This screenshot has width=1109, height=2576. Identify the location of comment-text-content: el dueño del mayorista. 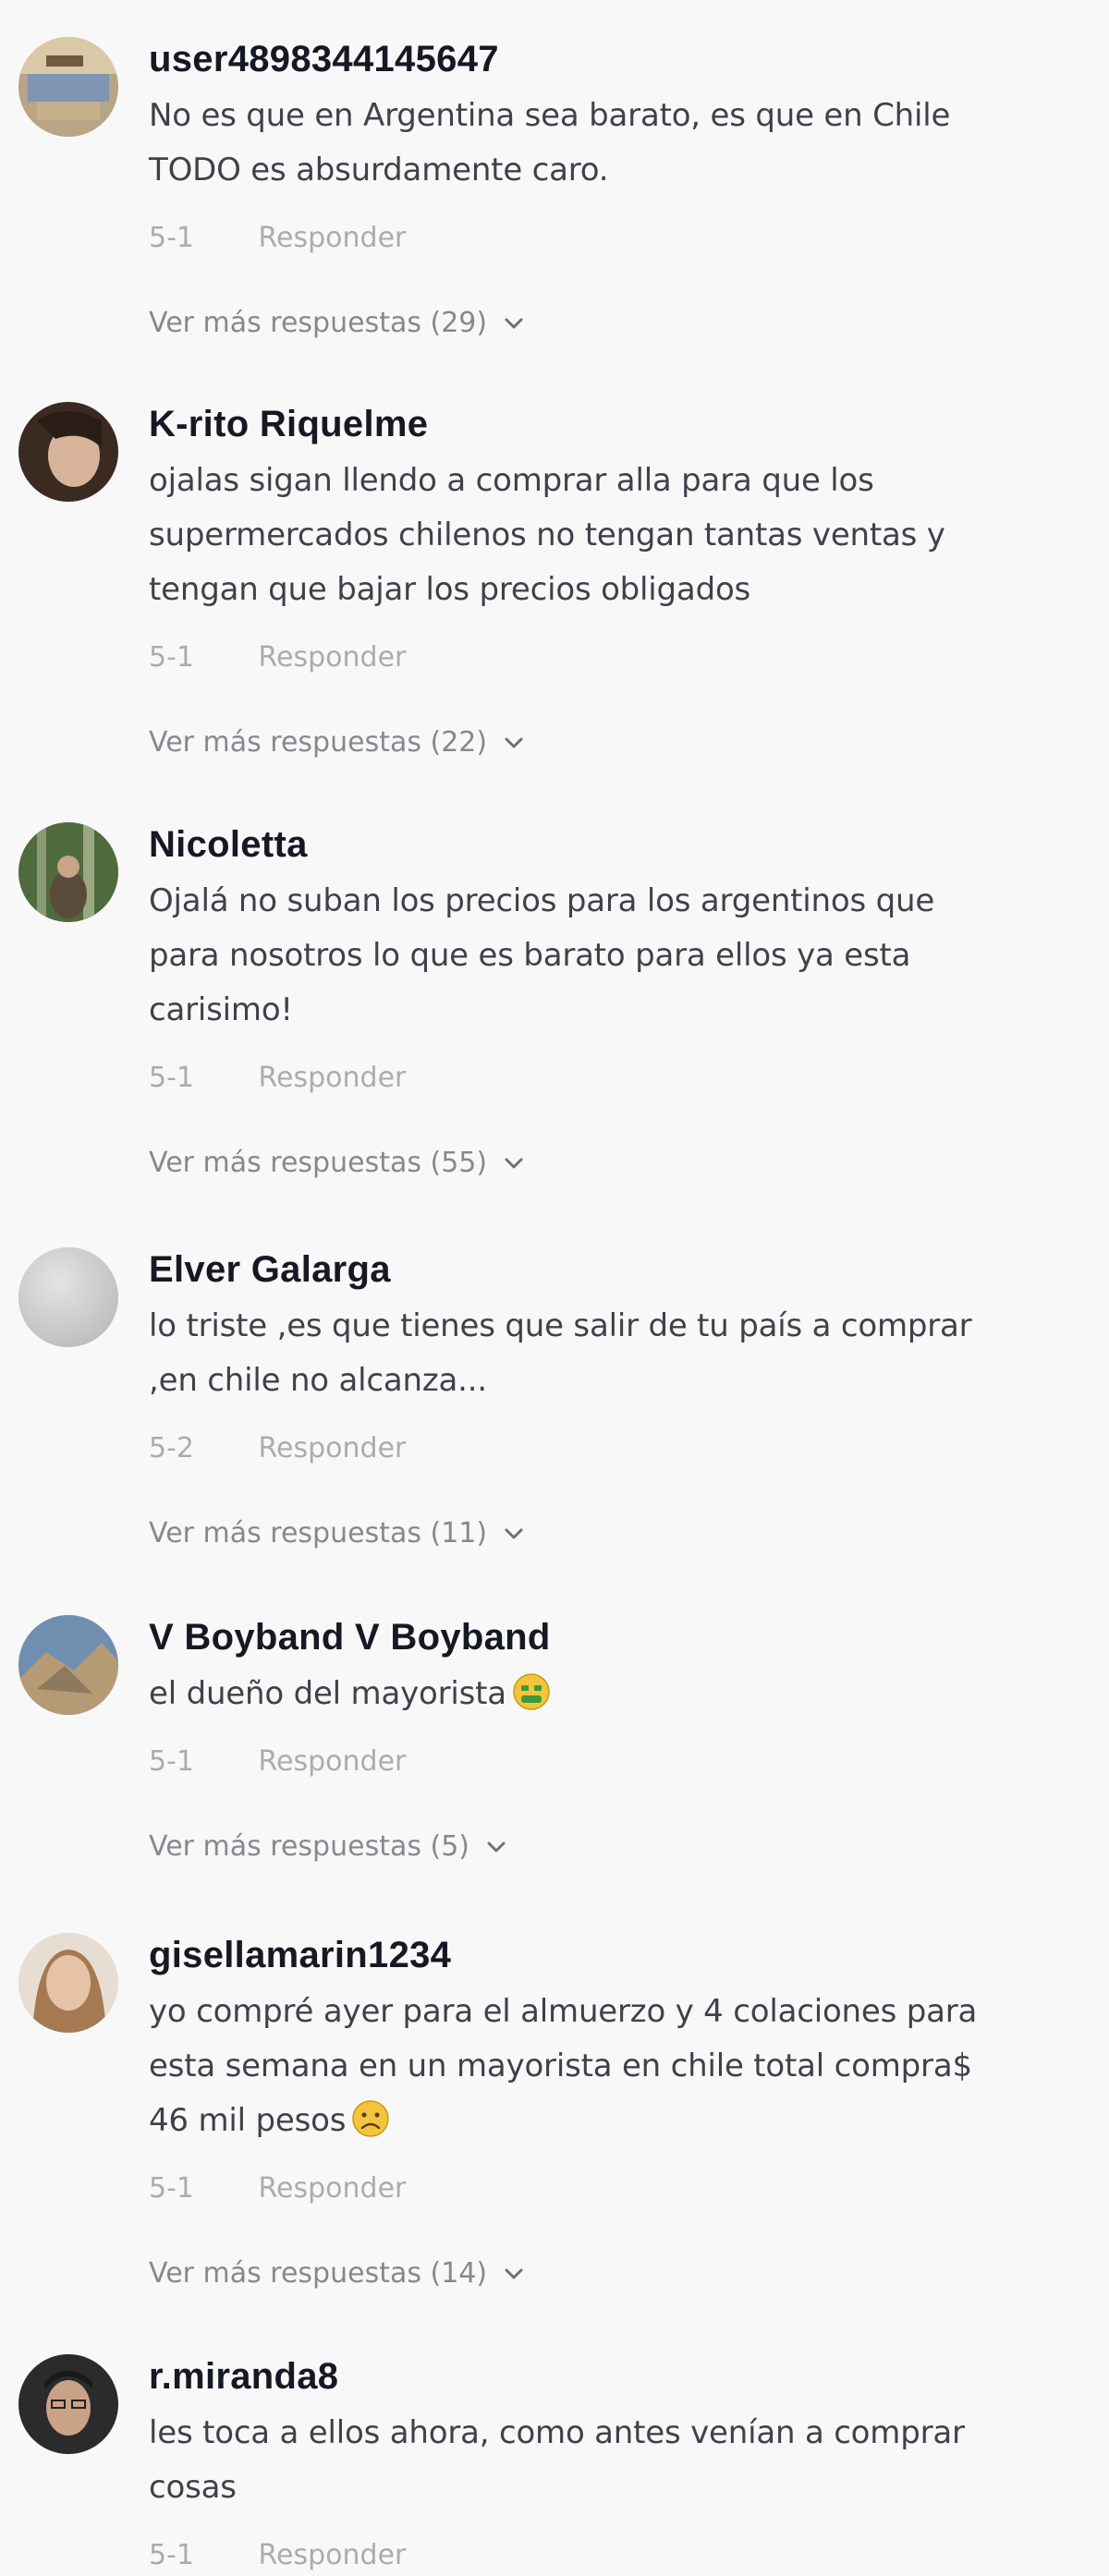
(327, 1693).